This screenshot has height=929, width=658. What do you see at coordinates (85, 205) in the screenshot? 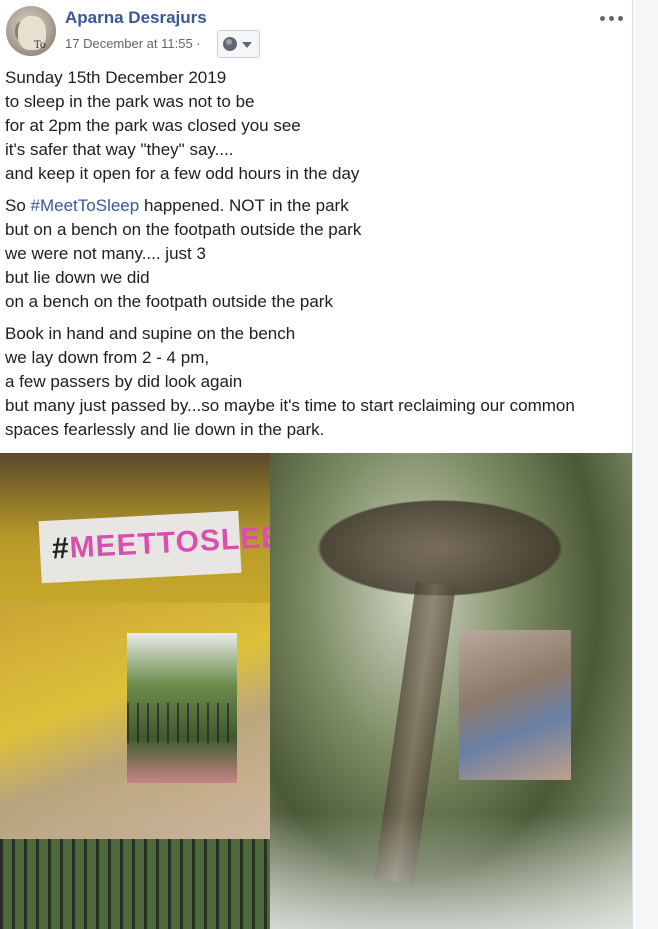
I see `hashtag-link: #MeetToSleep` at bounding box center [85, 205].